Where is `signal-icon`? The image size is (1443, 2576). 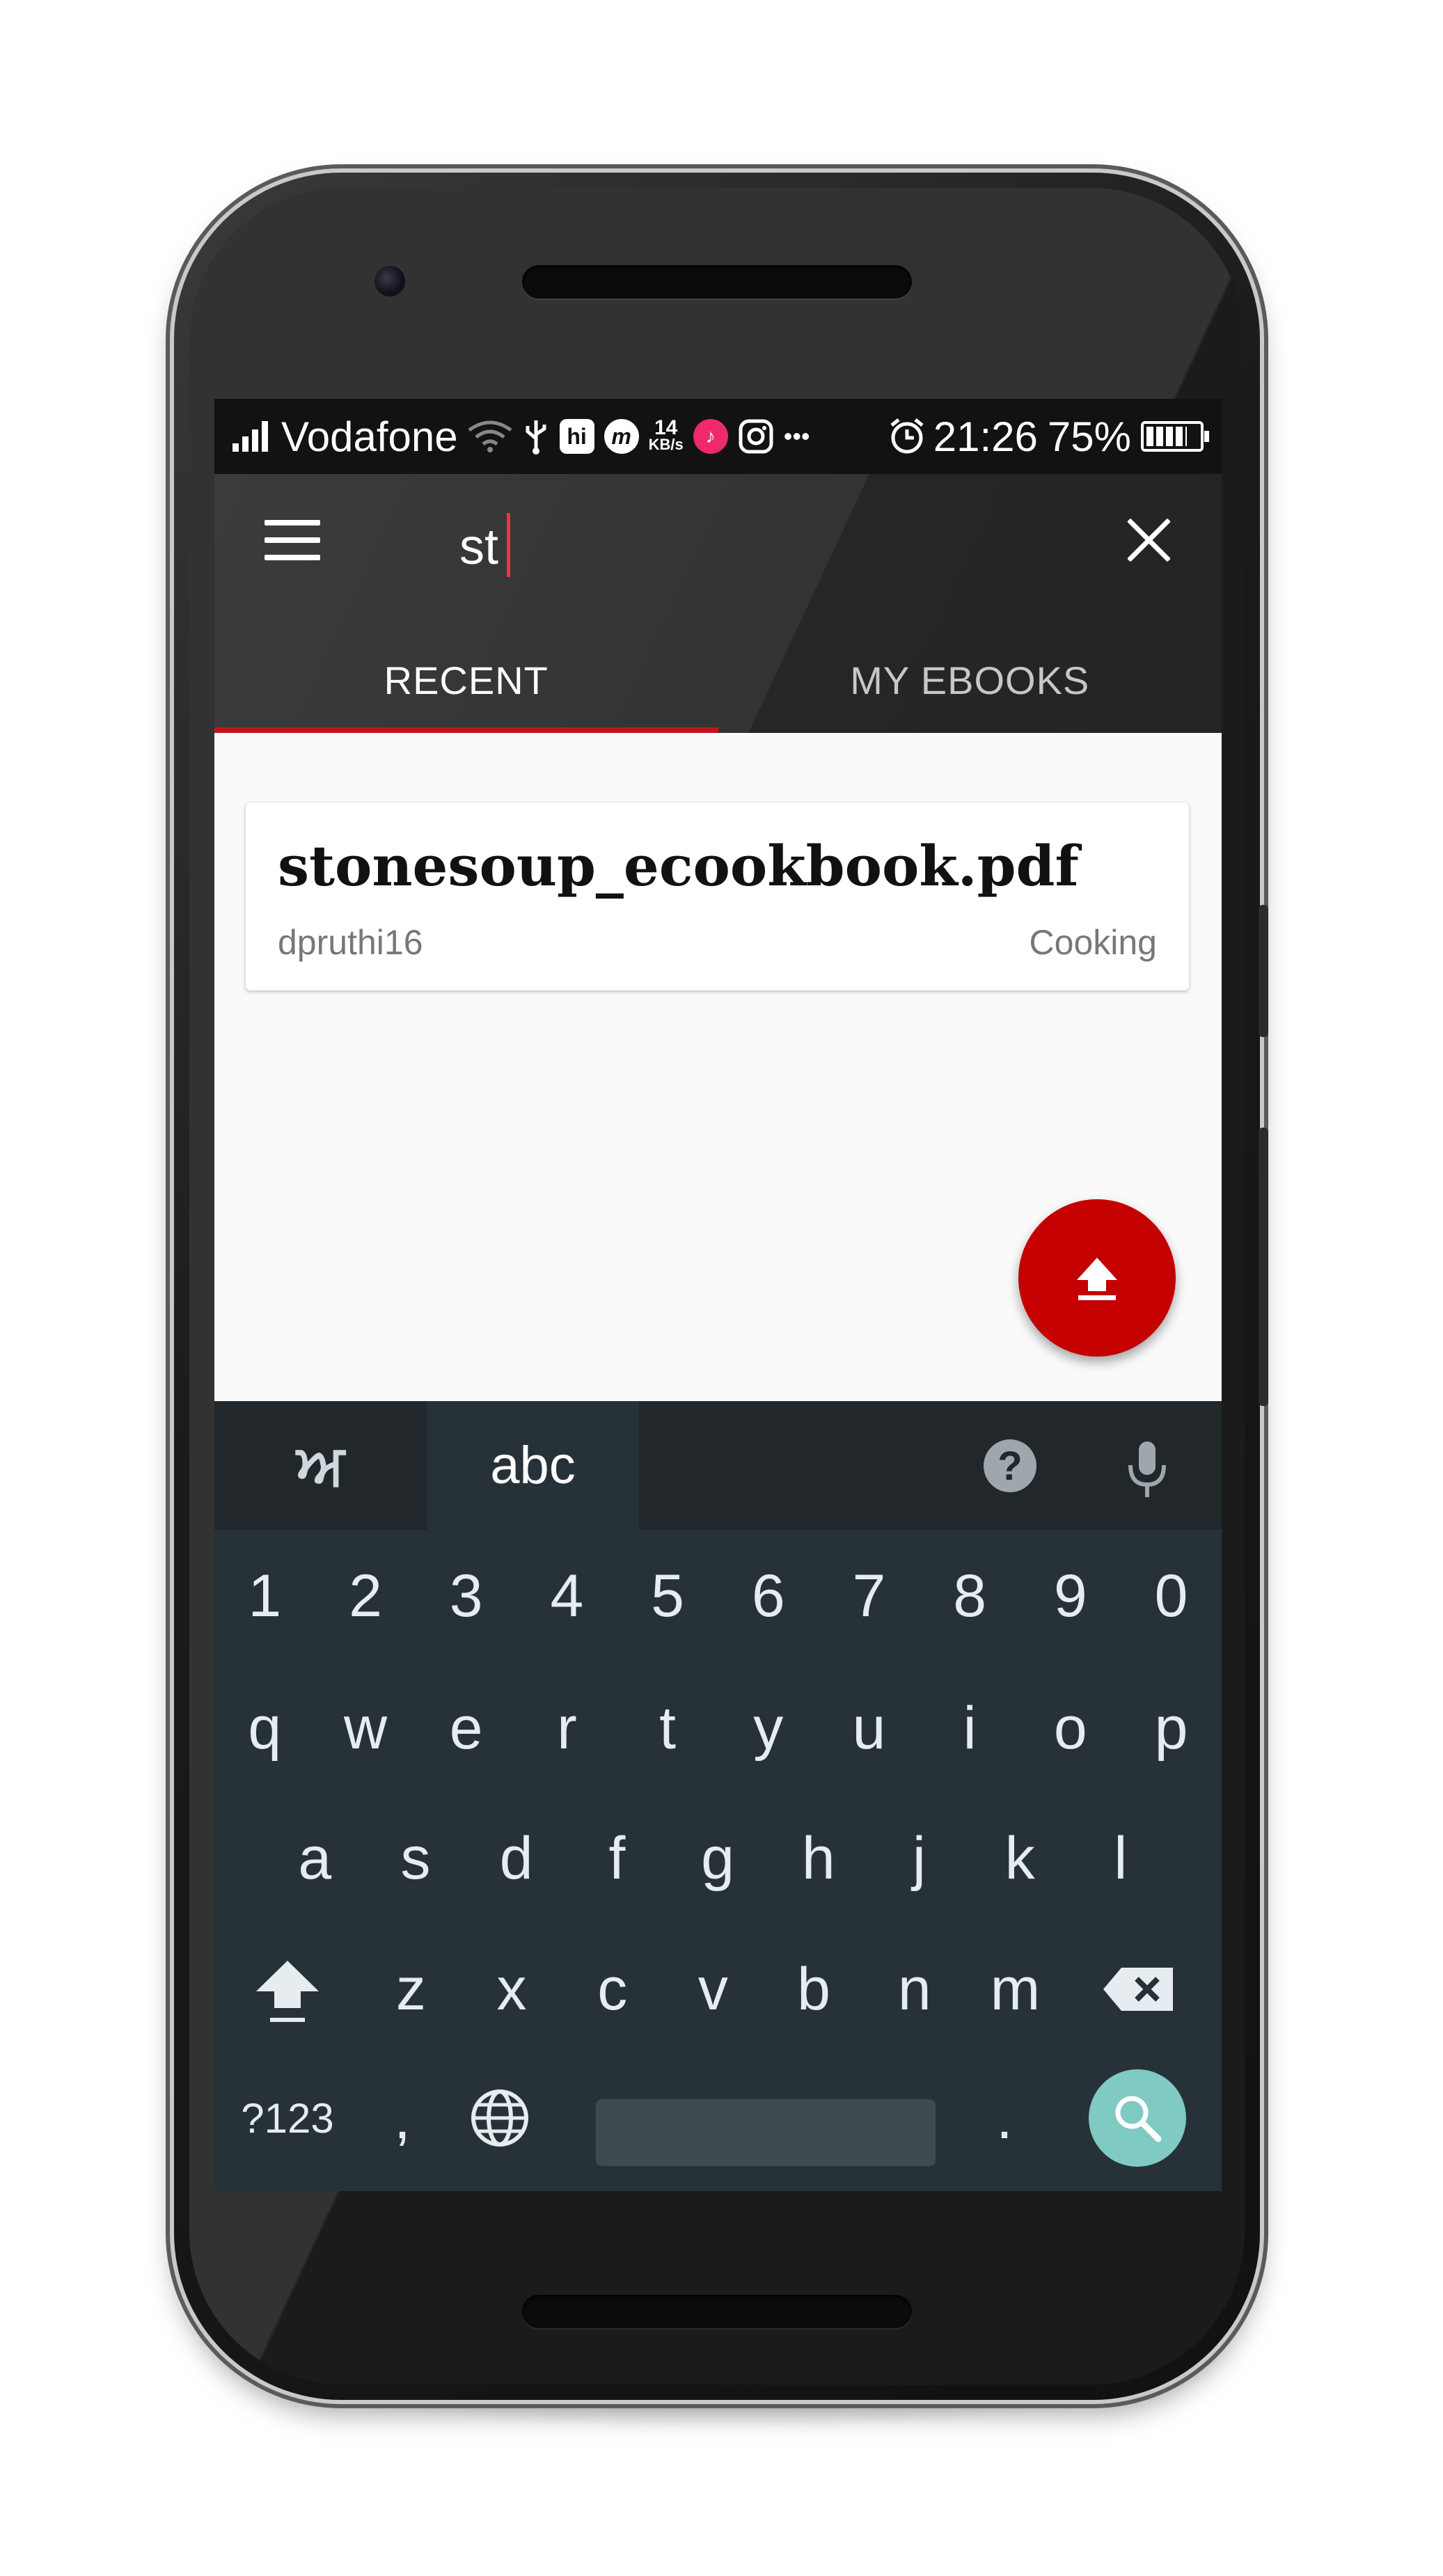
signal-icon is located at coordinates (251, 436).